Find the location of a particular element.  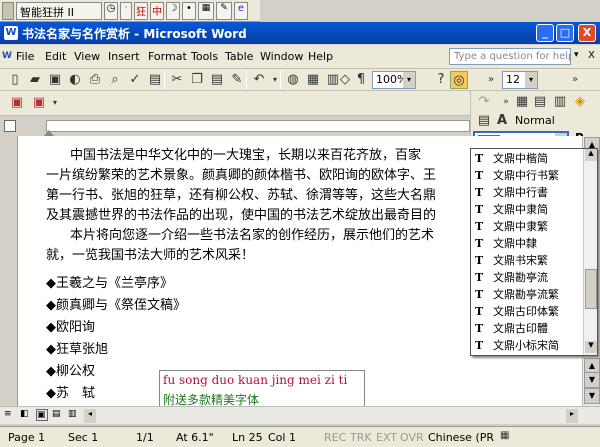

pinyin-input: fu song duo kuan jing mei zi ti is located at coordinates (255, 380).